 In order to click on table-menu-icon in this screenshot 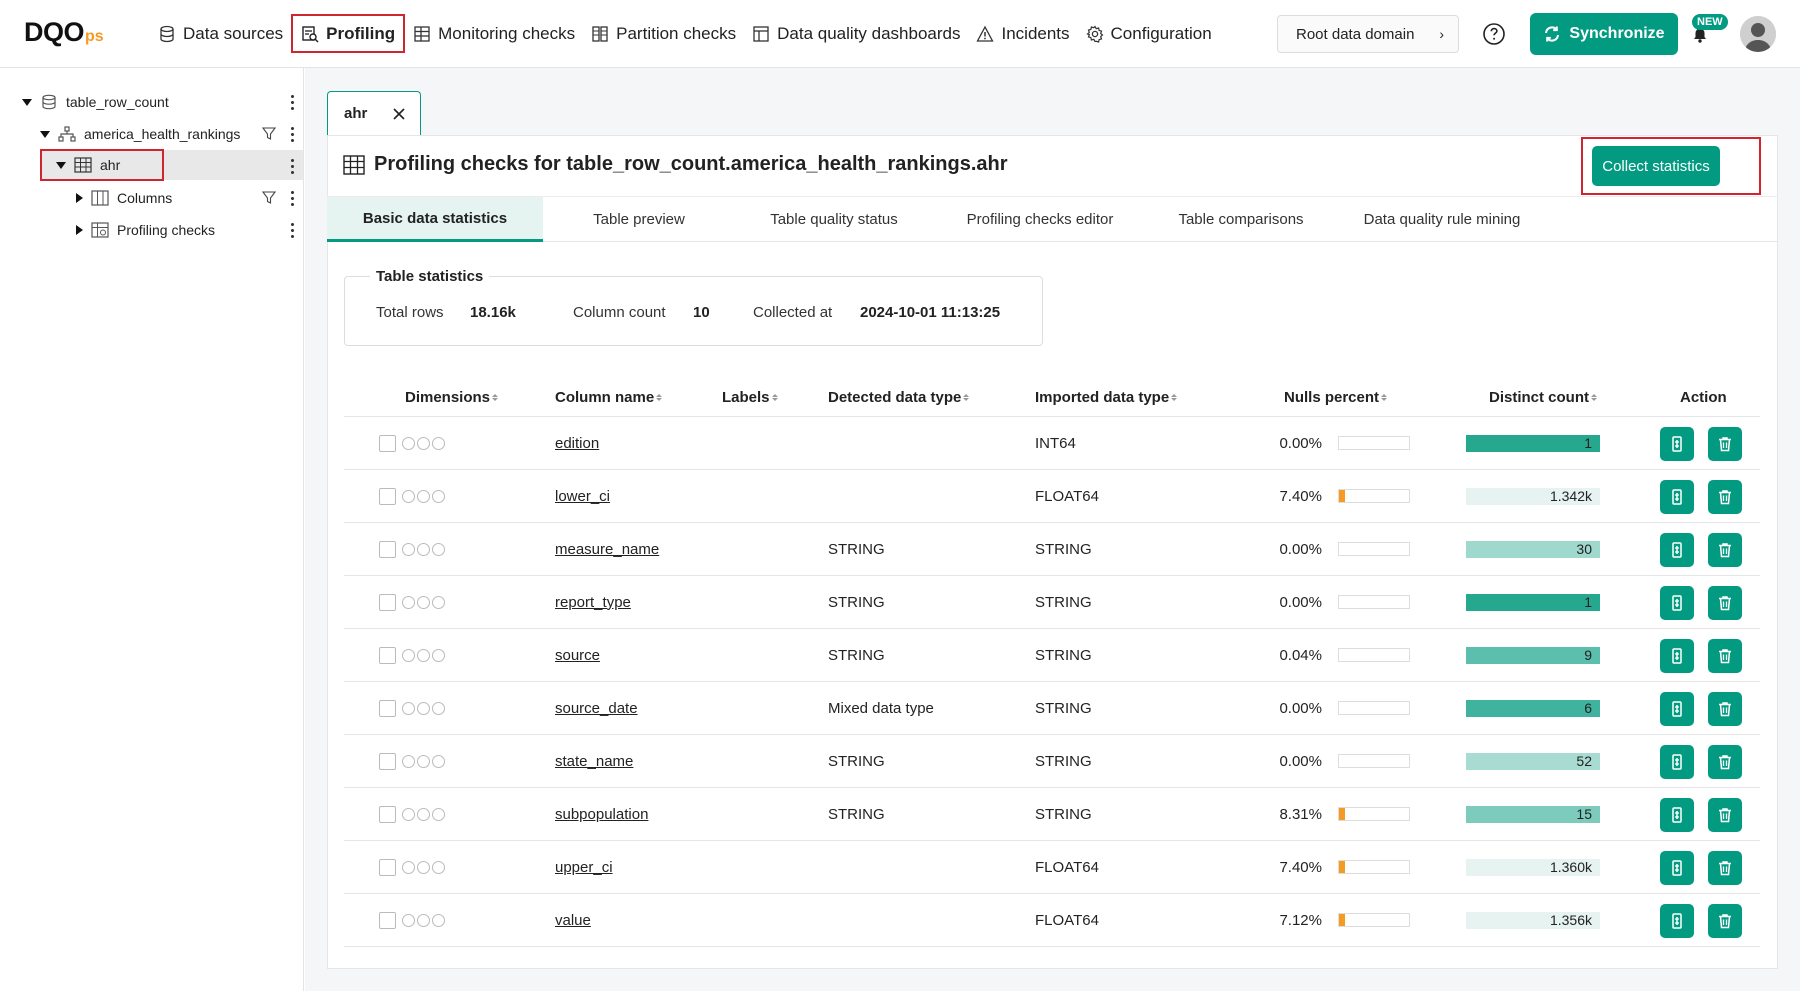, I will do `click(292, 166)`.